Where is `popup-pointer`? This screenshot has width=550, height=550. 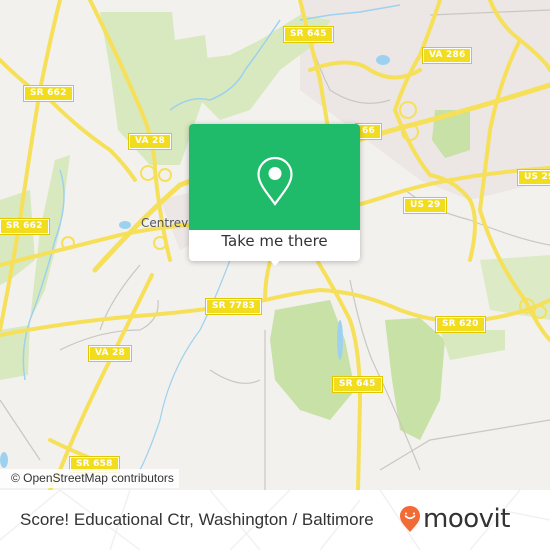 popup-pointer is located at coordinates (275, 262).